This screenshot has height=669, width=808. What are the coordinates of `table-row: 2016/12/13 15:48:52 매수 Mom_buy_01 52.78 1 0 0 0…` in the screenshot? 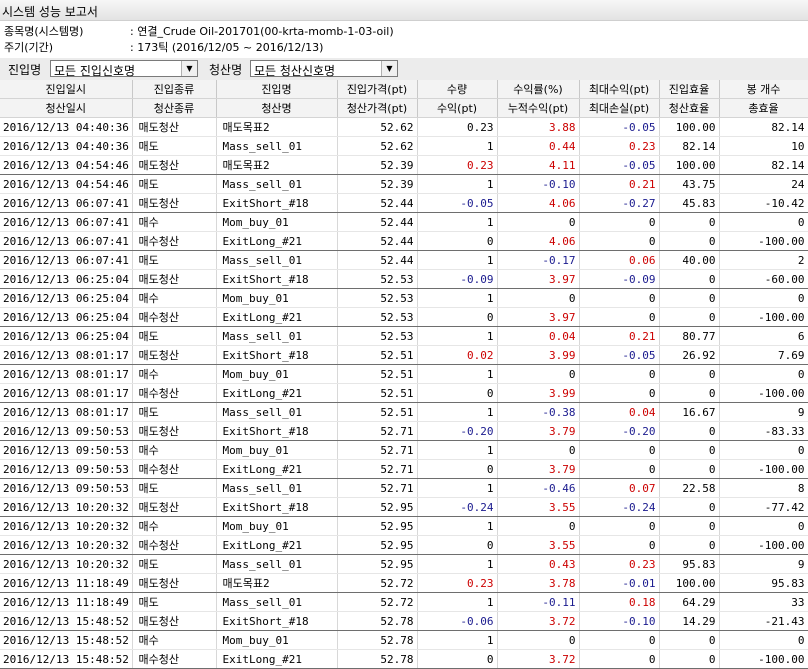 It's located at (404, 640).